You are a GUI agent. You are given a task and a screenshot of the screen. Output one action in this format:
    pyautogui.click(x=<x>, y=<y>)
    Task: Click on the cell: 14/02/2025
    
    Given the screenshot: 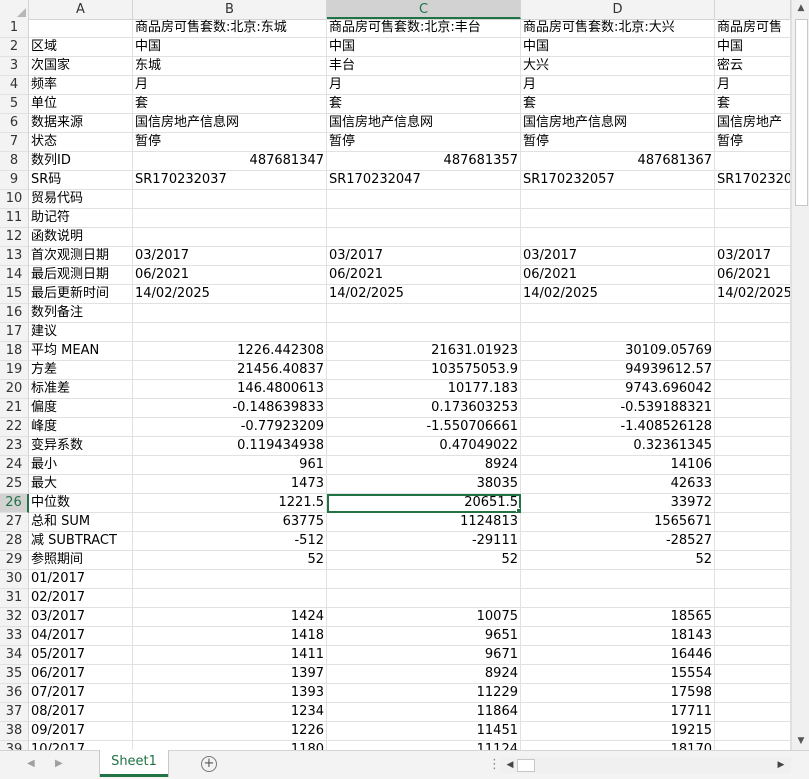 What is the action you would take?
    pyautogui.click(x=424, y=294)
    